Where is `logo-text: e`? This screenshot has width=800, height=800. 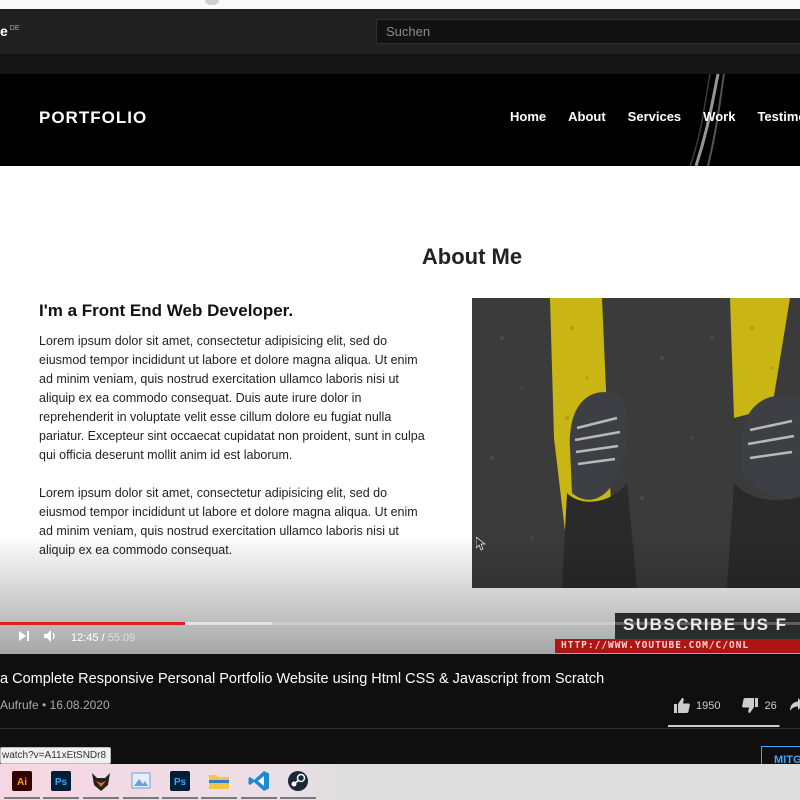
logo-text: e is located at coordinates (4, 31).